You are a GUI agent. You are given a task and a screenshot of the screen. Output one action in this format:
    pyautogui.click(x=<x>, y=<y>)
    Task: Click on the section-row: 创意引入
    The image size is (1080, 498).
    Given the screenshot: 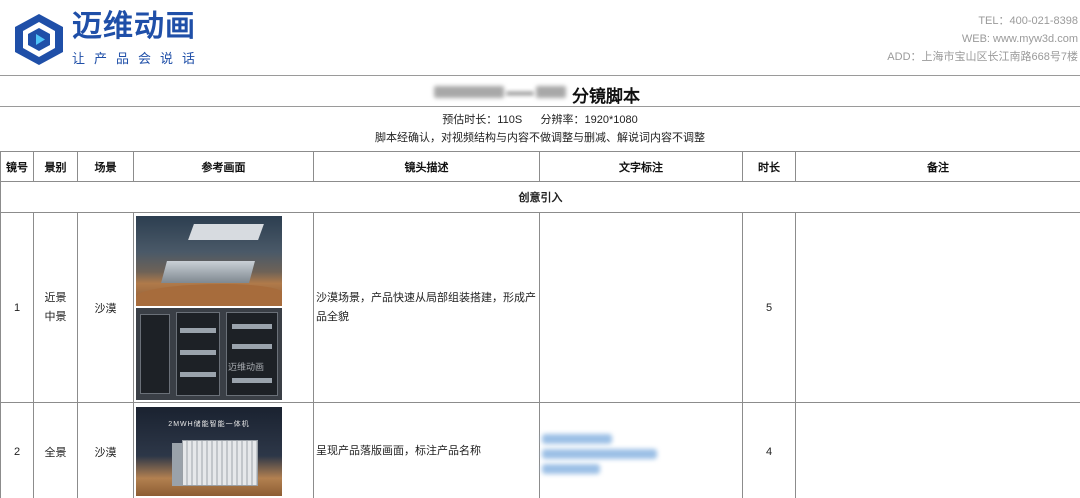 What is the action you would take?
    pyautogui.click(x=540, y=197)
    